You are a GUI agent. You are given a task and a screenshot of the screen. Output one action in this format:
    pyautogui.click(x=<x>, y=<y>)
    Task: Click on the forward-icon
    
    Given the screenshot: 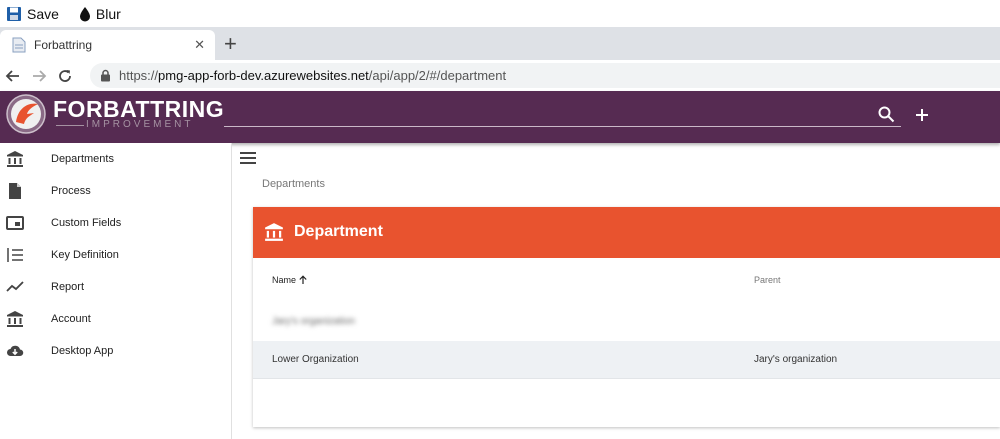 What is the action you would take?
    pyautogui.click(x=39, y=76)
    